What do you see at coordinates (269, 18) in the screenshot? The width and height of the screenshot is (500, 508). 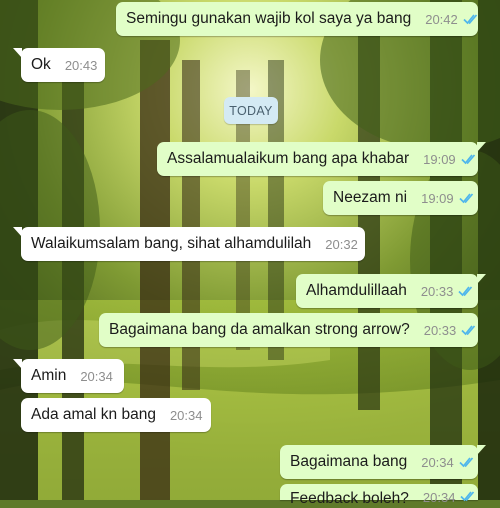 I see `message-text: Semingu gunakan wajib kol saya ya bang` at bounding box center [269, 18].